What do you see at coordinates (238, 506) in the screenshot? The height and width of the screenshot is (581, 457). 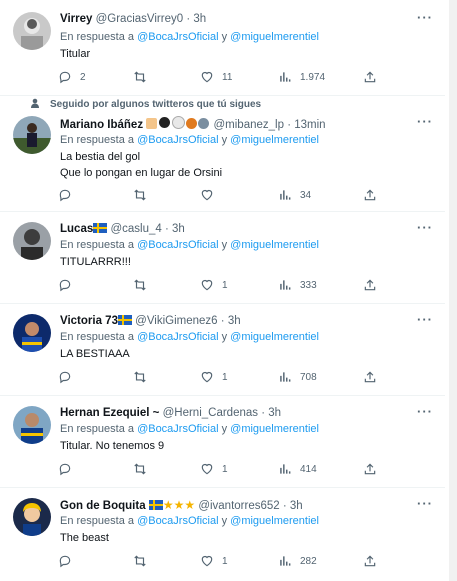 I see `user-handle: @ivantorres652` at bounding box center [238, 506].